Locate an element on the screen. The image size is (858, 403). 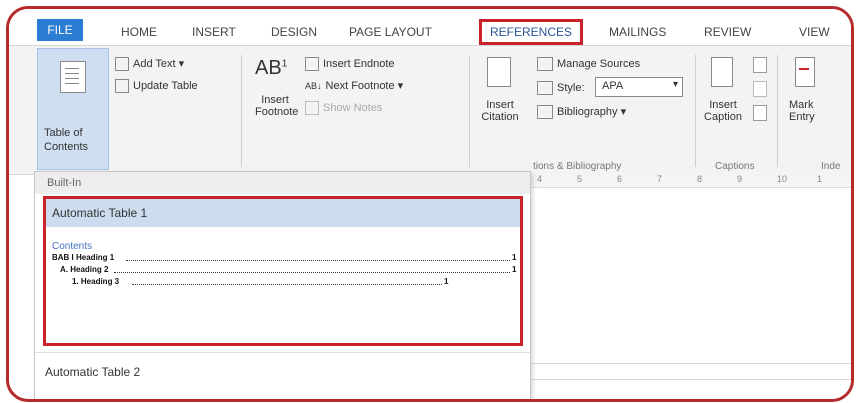
automatic-table-1-title: Automatic Table 1 is located at coordinates (283, 213).